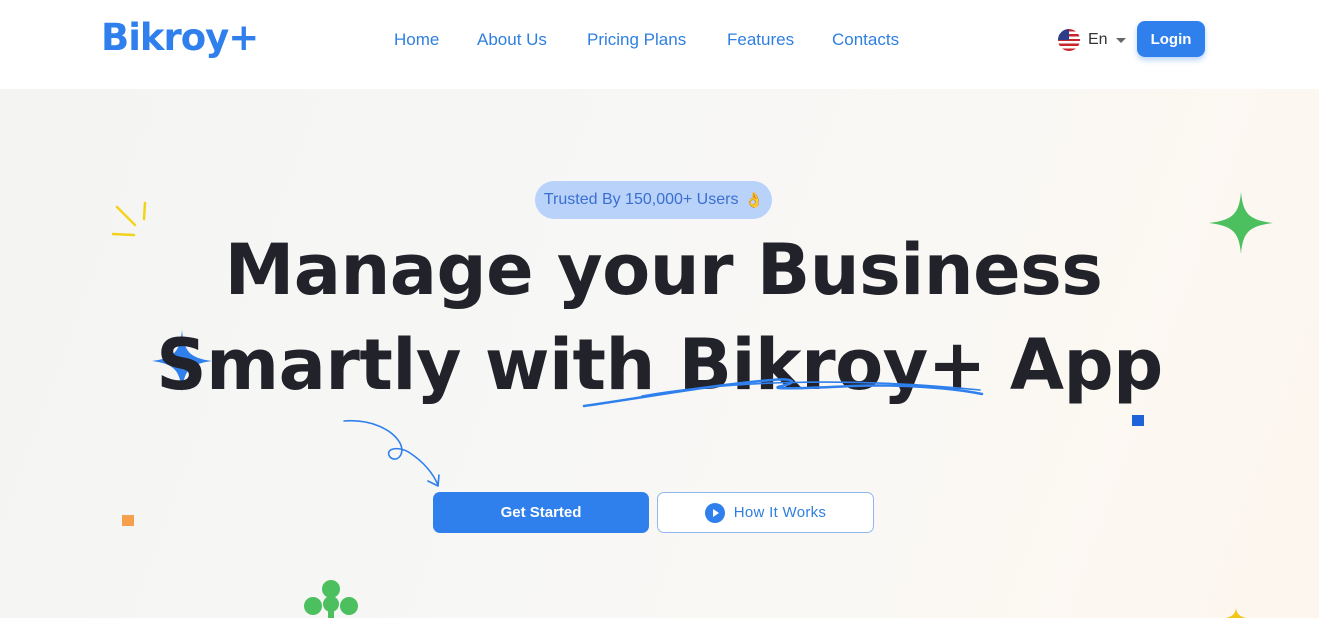 The height and width of the screenshot is (618, 1319). I want to click on chevron-down-icon, so click(1120, 40).